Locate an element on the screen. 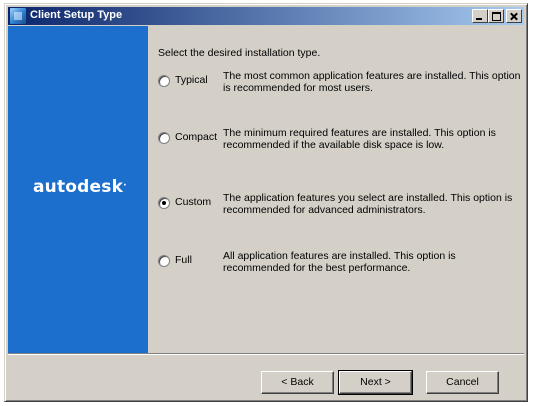  close-icon is located at coordinates (514, 16).